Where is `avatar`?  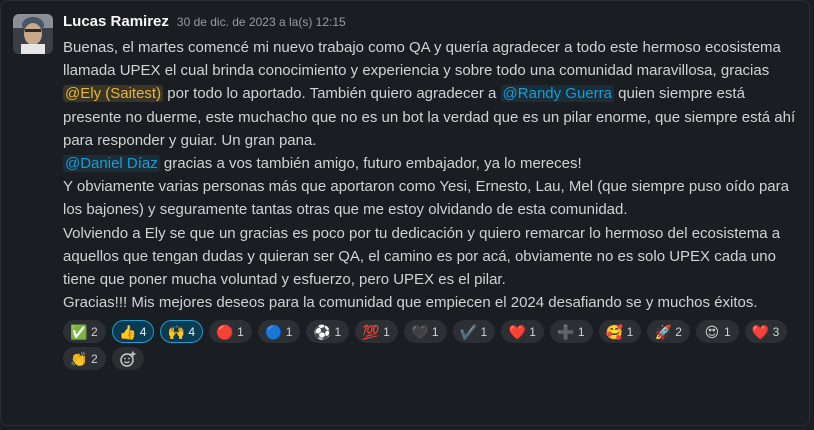 avatar is located at coordinates (33, 34).